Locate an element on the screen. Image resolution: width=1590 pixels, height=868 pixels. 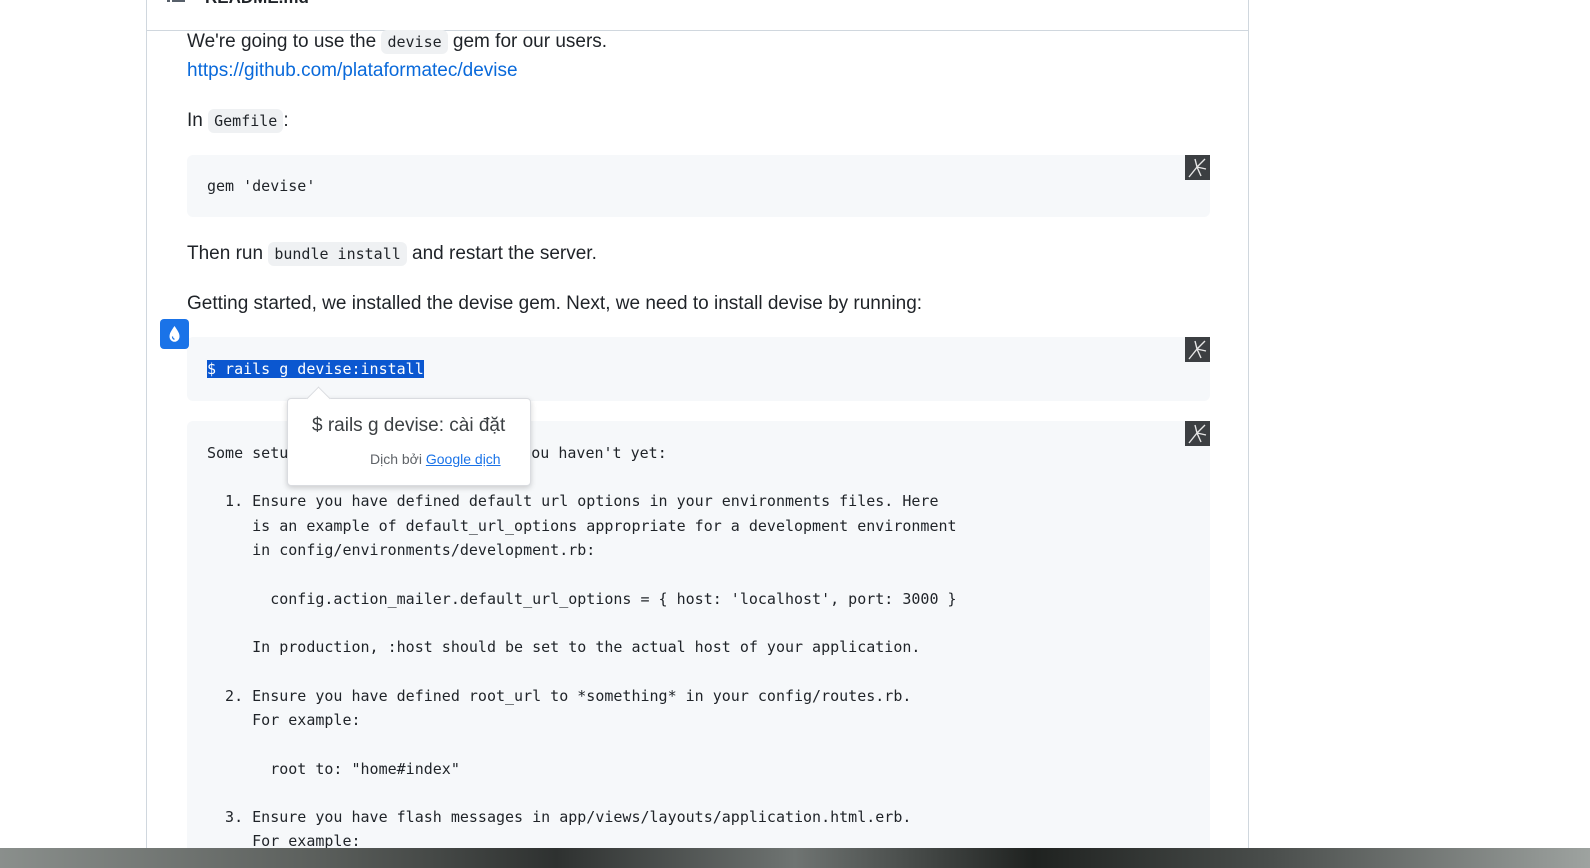
devise-link-line: https://github.com/plataformatec/devise is located at coordinates (352, 71).